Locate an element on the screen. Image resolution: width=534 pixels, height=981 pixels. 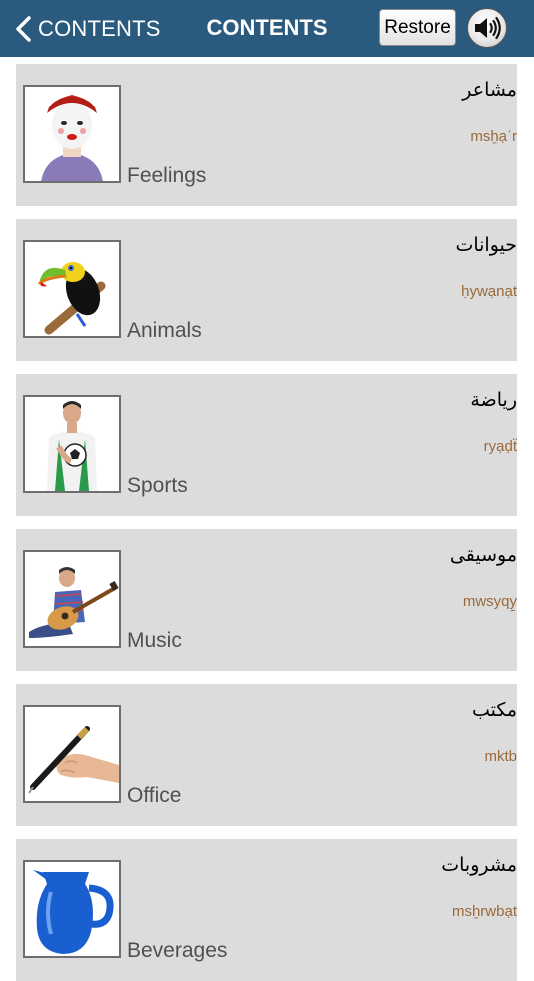
soccer-player-image is located at coordinates (72, 444).